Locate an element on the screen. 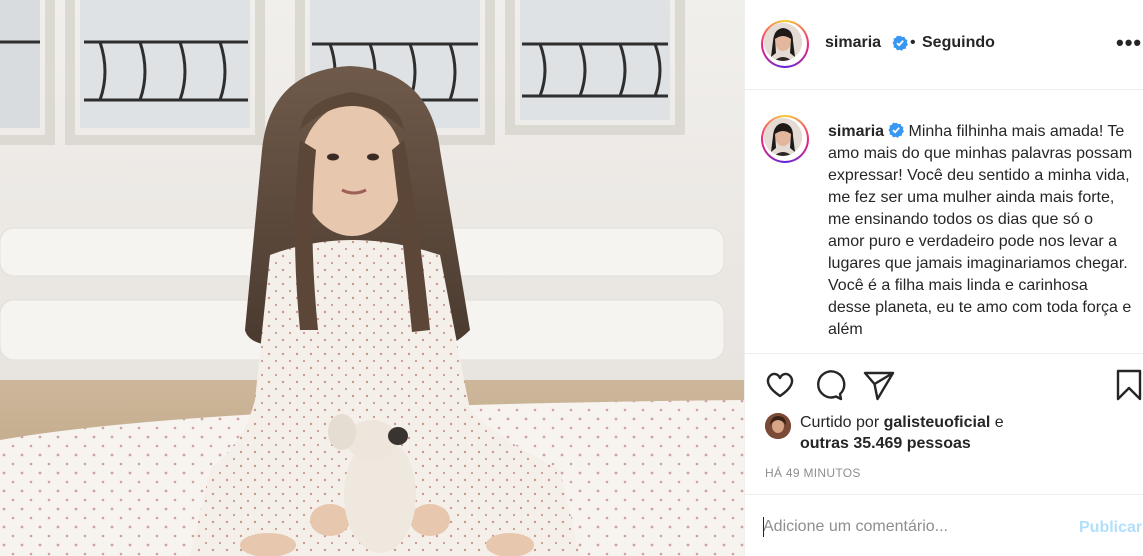 Image resolution: width=1143 pixels, height=556 pixels. heart-icon is located at coordinates (780, 385).